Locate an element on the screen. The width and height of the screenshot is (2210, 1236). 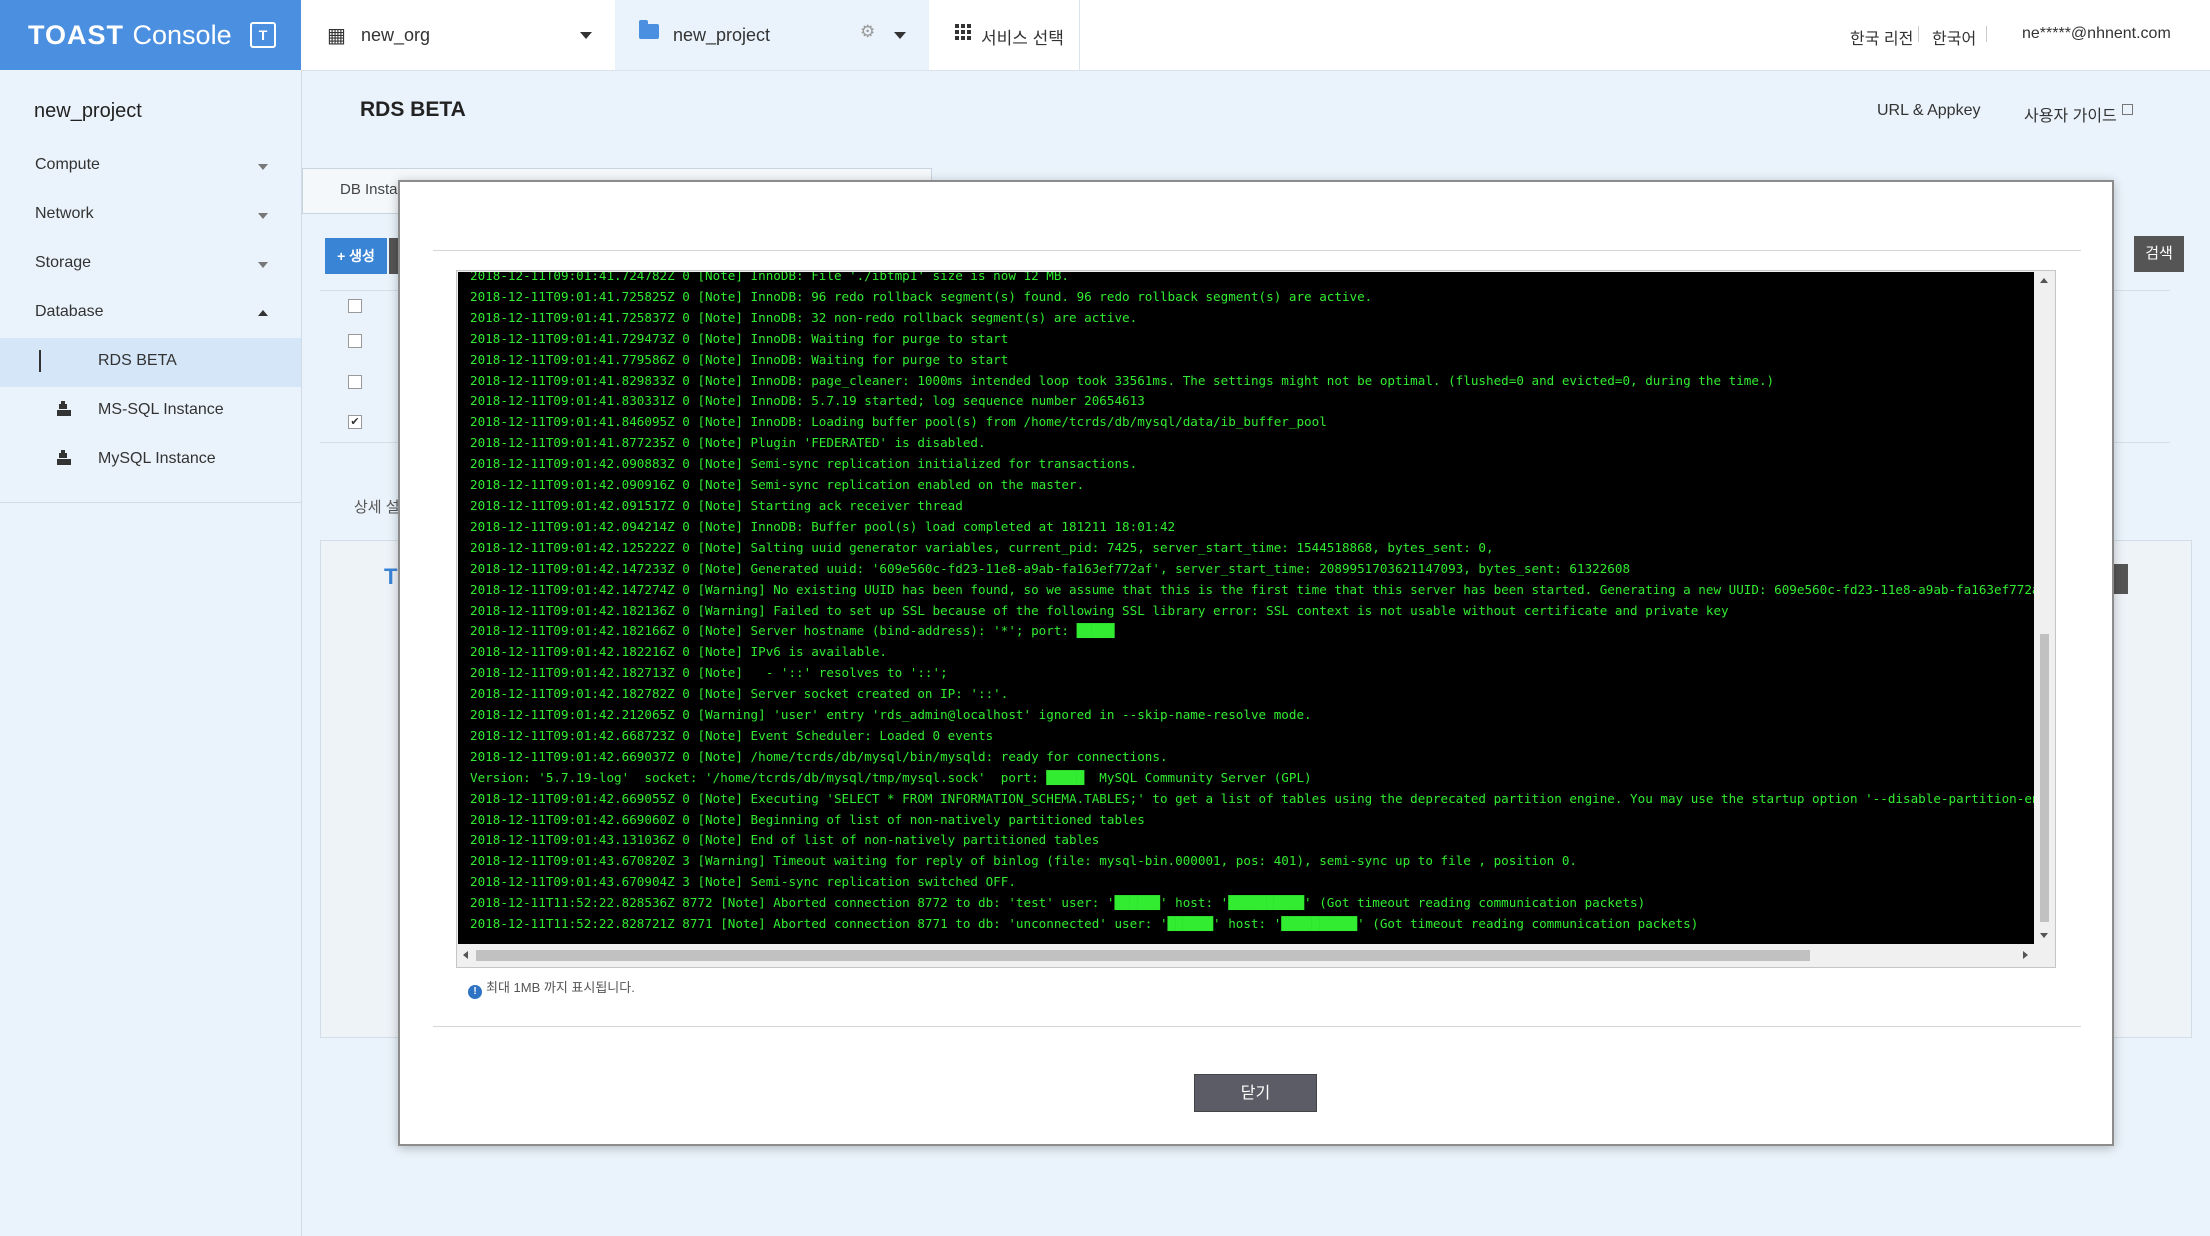
active-indicator is located at coordinates (40, 361).